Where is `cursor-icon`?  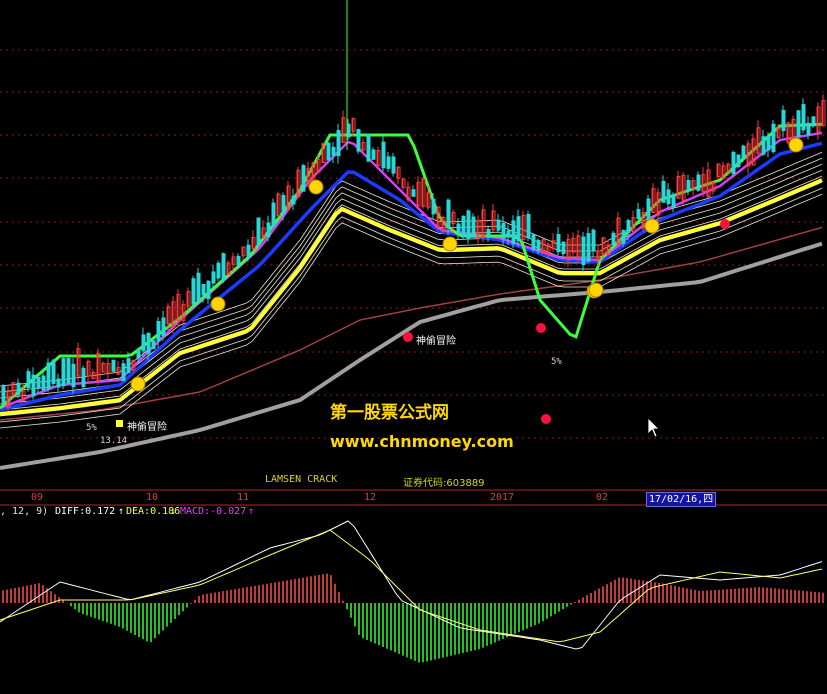 cursor-icon is located at coordinates (653, 427).